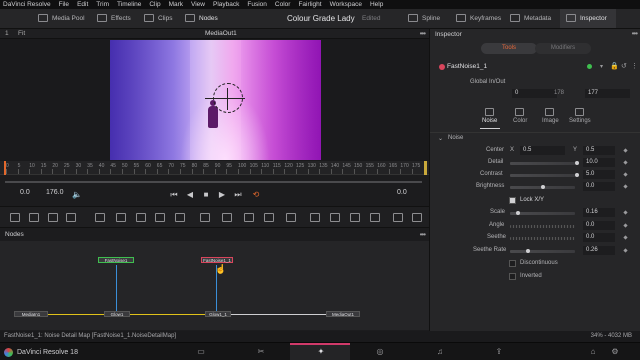  Describe the element at coordinates (201, 18) in the screenshot. I see `nodes-button: Nodes` at that location.